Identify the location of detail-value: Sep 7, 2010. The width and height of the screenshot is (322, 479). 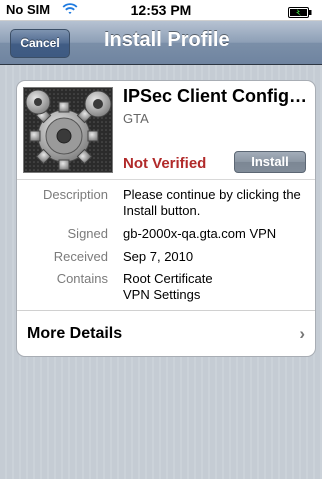
(158, 256).